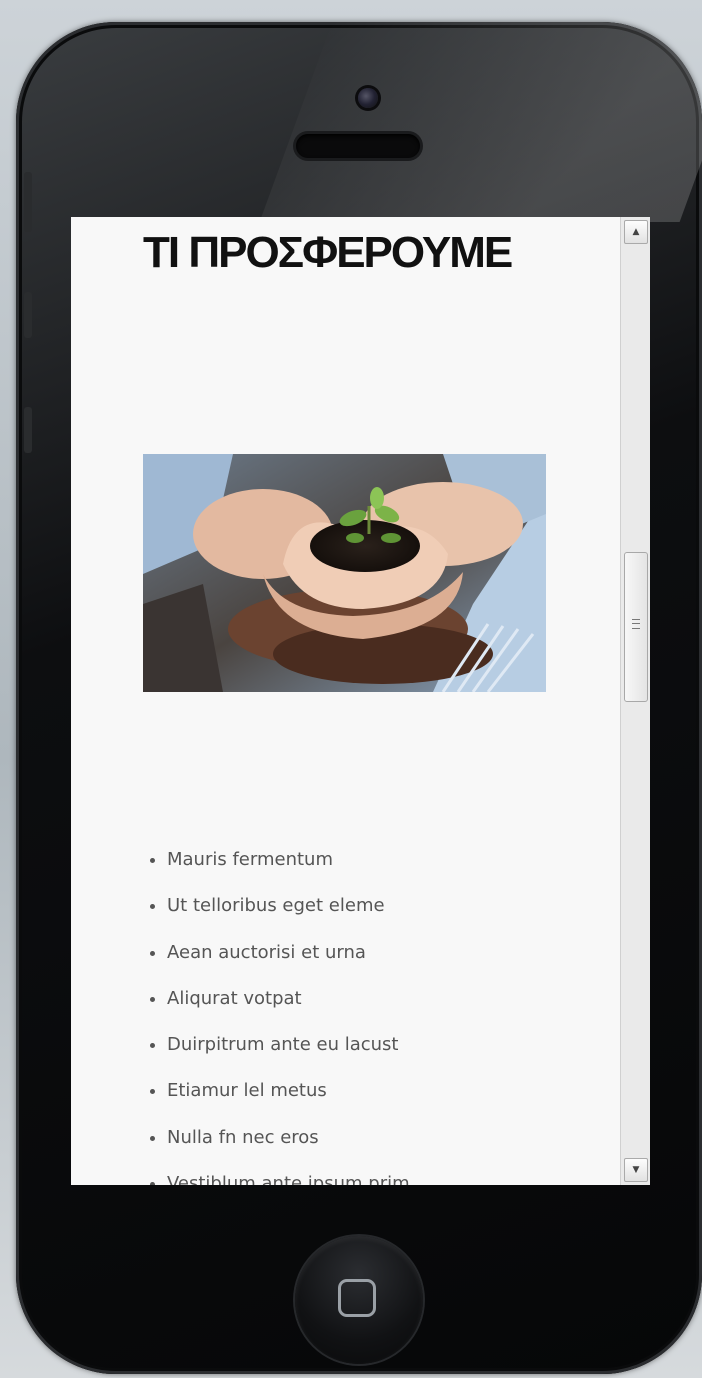 The height and width of the screenshot is (1378, 702). I want to click on list-item: Aliqurat votpat, so click(288, 1009).